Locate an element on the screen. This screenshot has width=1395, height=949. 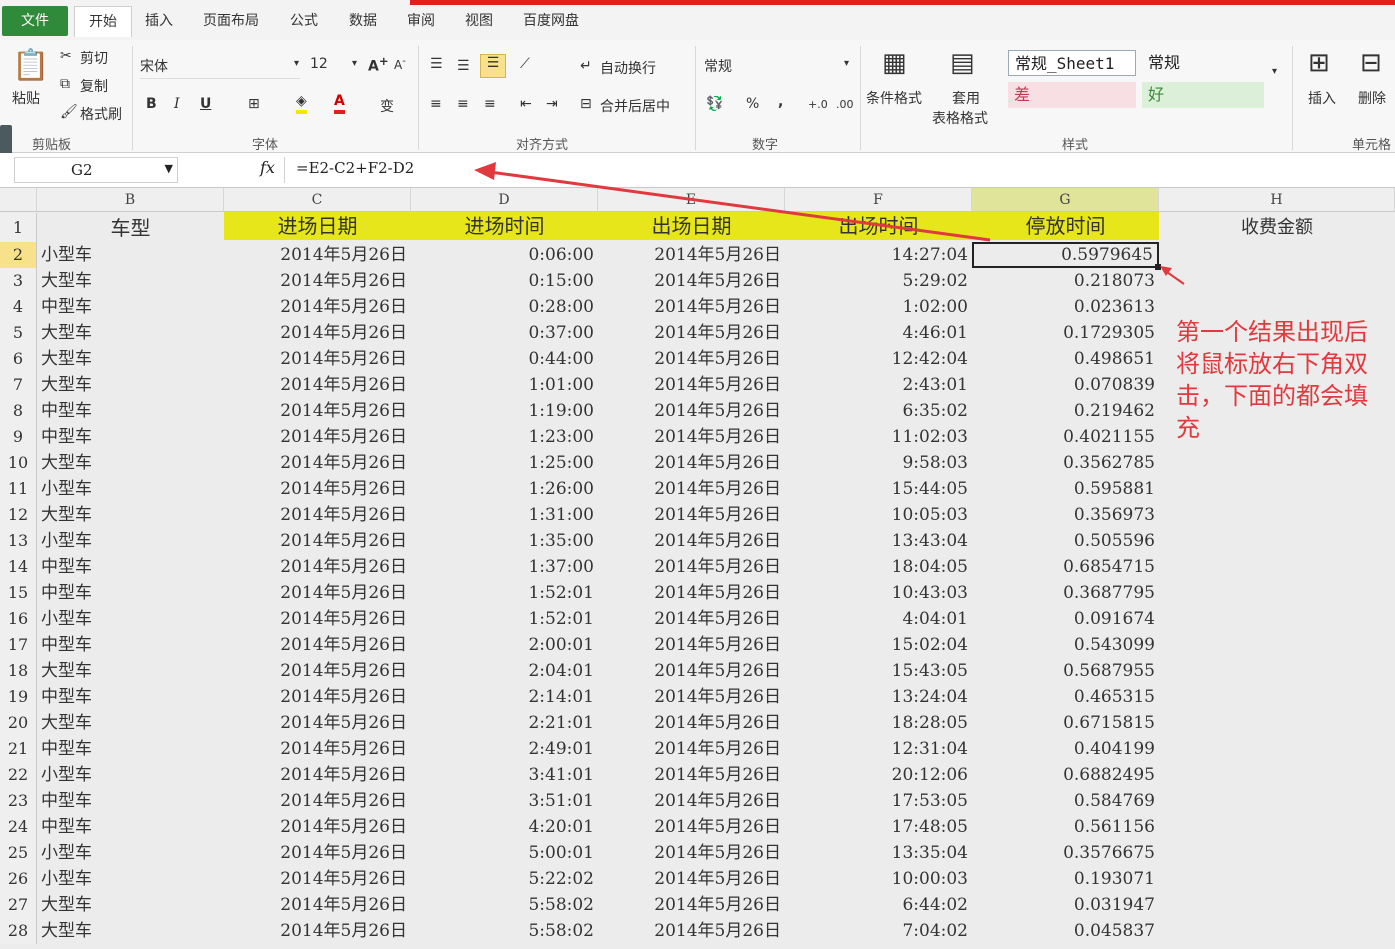
formula-pointer-arrow is located at coordinates (740, 206).